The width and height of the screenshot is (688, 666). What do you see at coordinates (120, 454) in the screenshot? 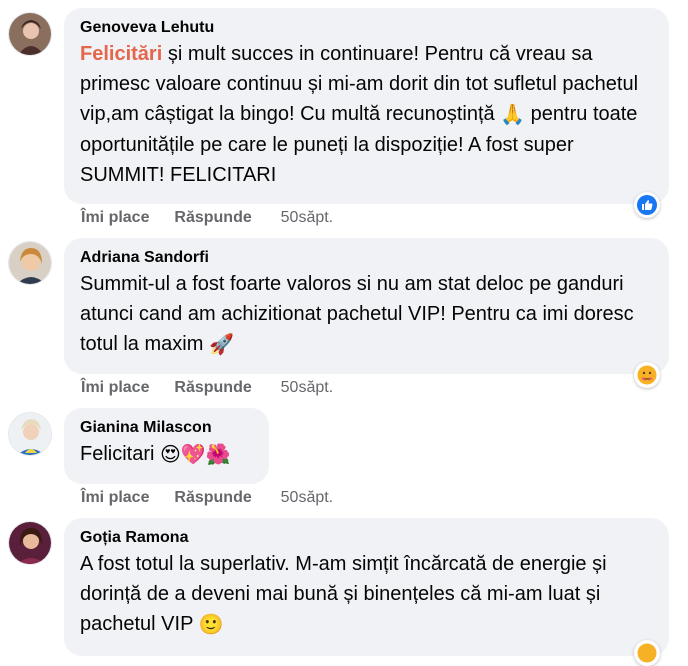
I see `comment-text-part: Felicitari` at bounding box center [120, 454].